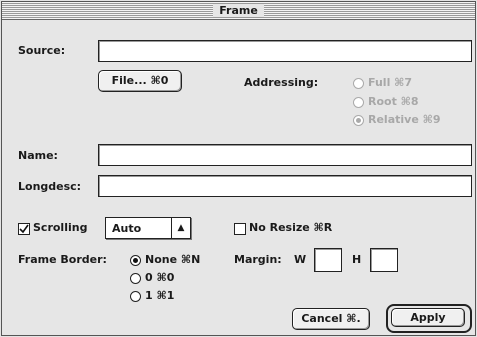 The image size is (477, 337). What do you see at coordinates (281, 82) in the screenshot?
I see `addressing-label: Addressing:` at bounding box center [281, 82].